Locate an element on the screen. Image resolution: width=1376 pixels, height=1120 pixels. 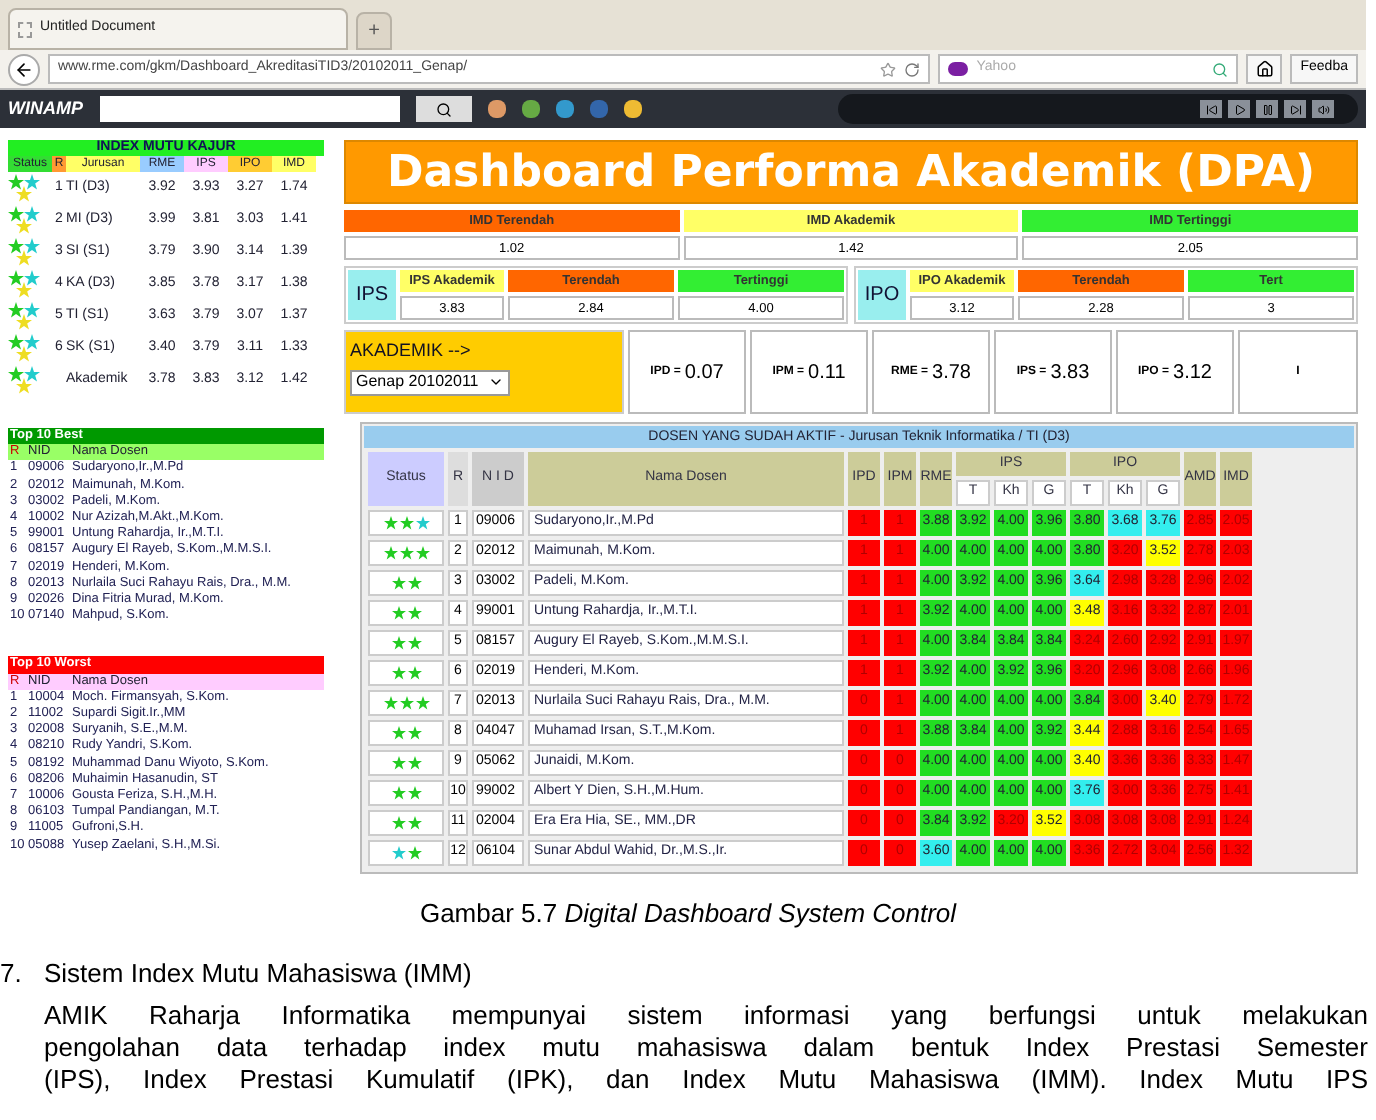
back-button is located at coordinates (24, 69).